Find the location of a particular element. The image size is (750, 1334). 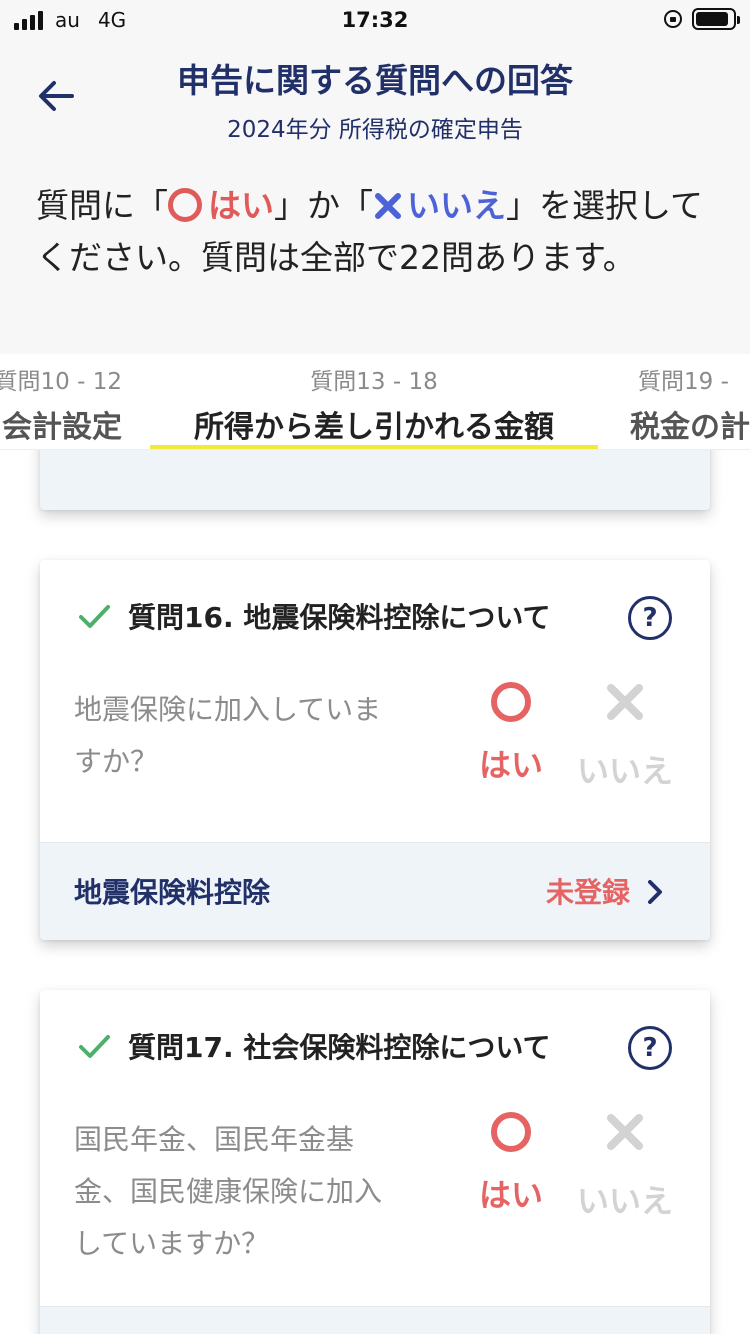

question-header: 質問17. 社会保険料控除について is located at coordinates (375, 1046).